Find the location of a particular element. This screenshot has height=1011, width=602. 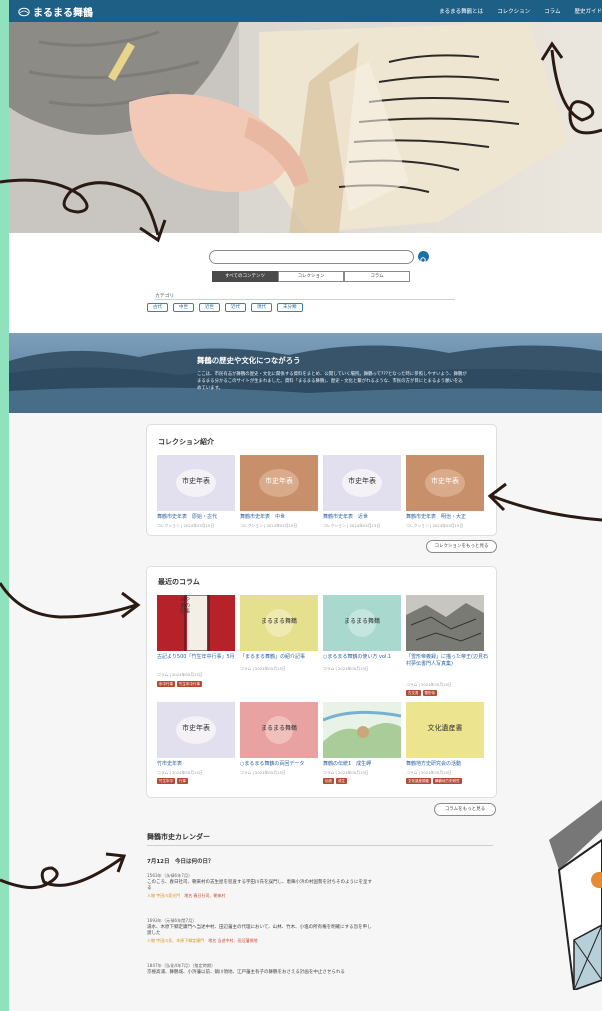

search-button is located at coordinates (423, 257).